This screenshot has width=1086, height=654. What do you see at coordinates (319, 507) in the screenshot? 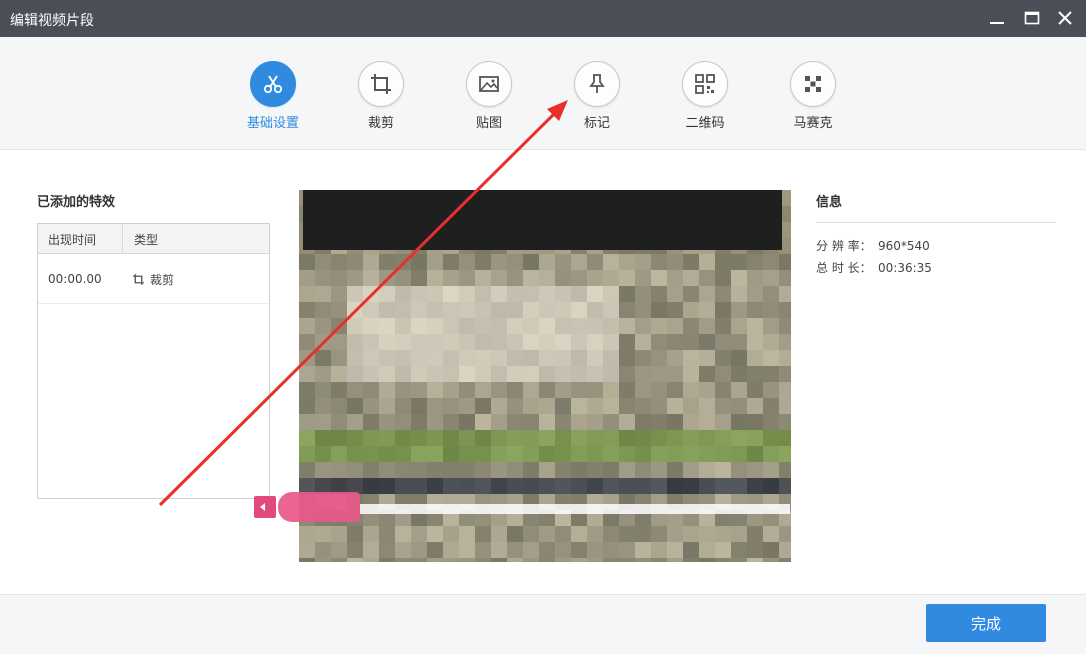
I see `marker-handle` at bounding box center [319, 507].